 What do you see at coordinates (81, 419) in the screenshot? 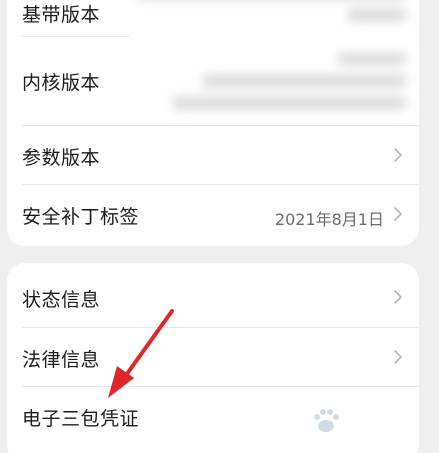
I see `electronic-warranty-label: 电子三包凭证` at bounding box center [81, 419].